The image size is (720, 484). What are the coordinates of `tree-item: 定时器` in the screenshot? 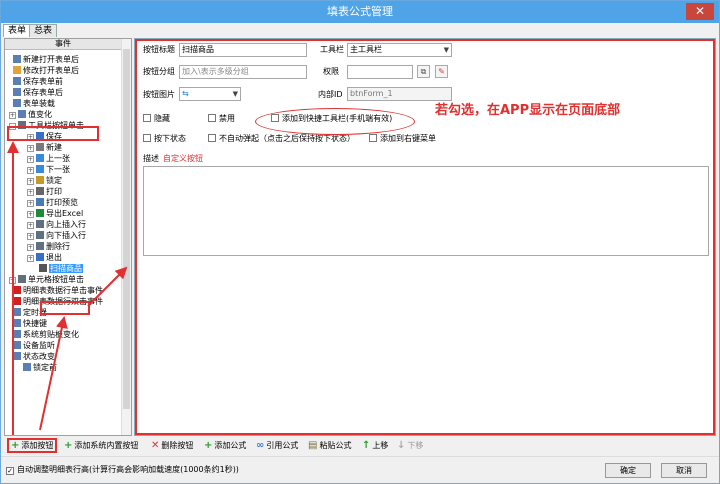 It's located at (30, 312).